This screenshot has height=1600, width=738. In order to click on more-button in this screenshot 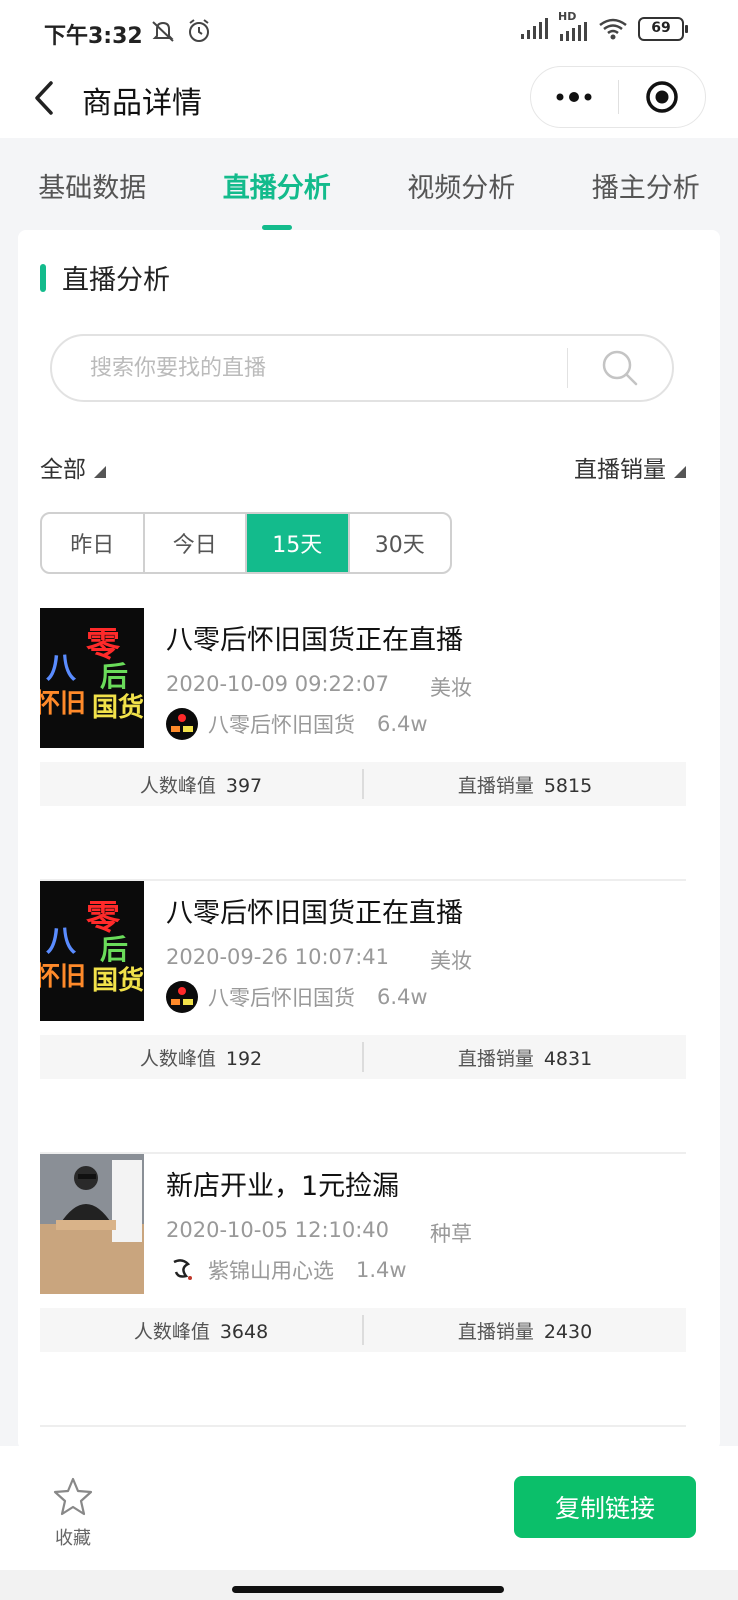, I will do `click(574, 97)`.